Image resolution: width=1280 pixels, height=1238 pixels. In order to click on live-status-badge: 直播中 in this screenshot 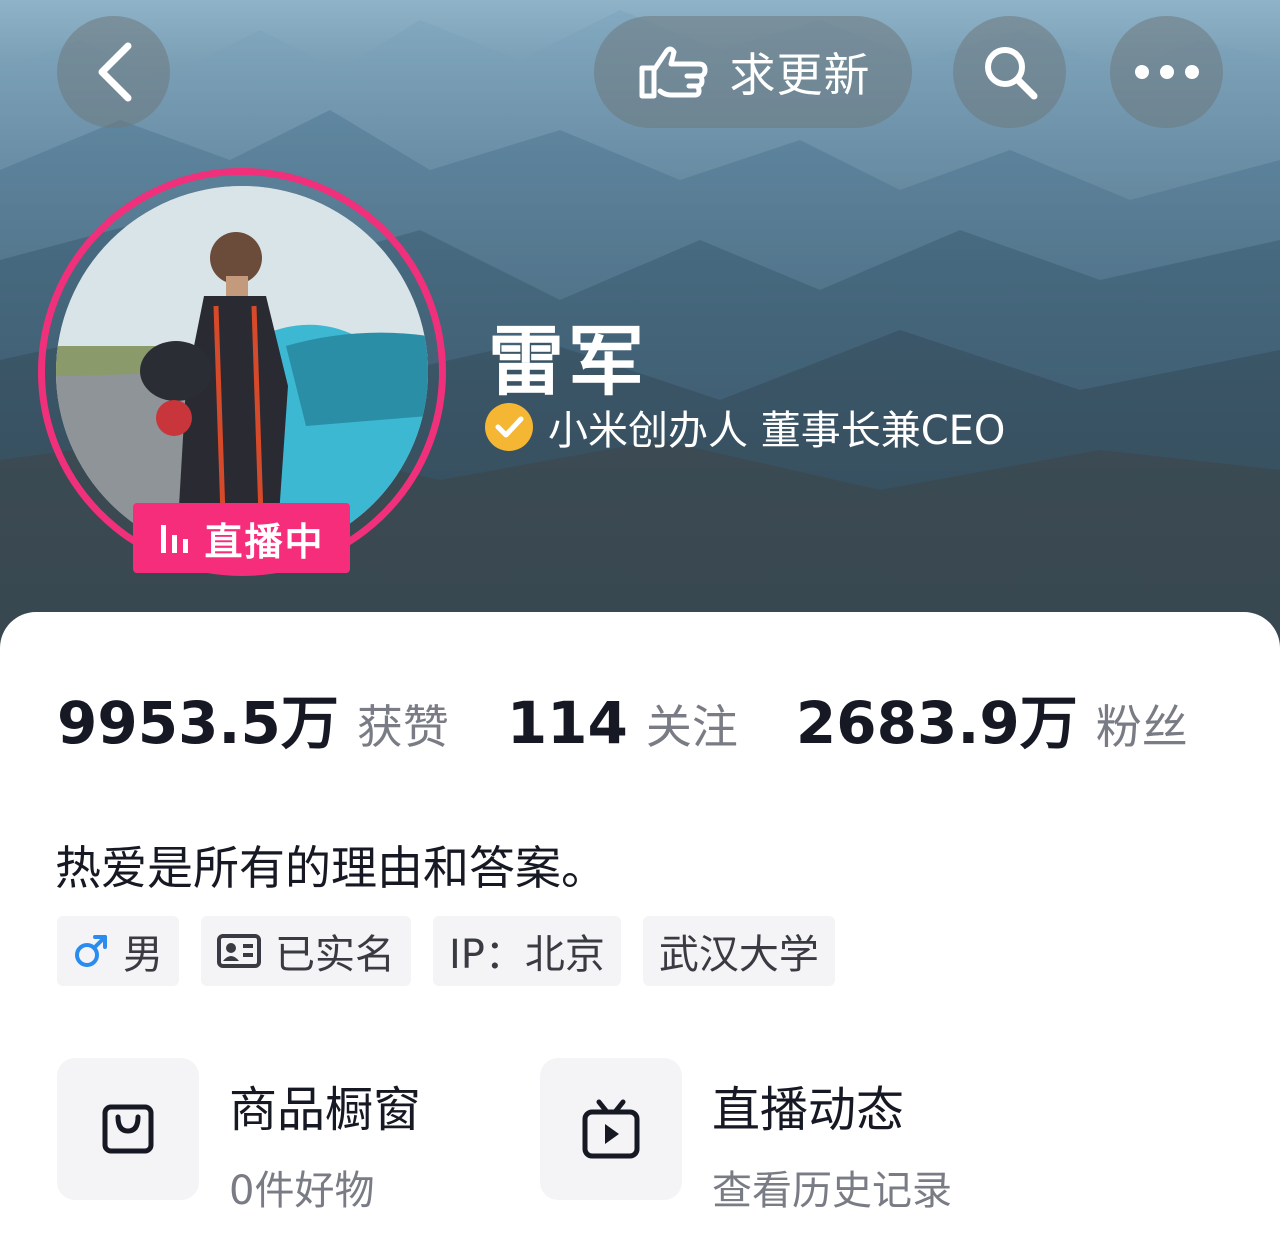, I will do `click(241, 538)`.